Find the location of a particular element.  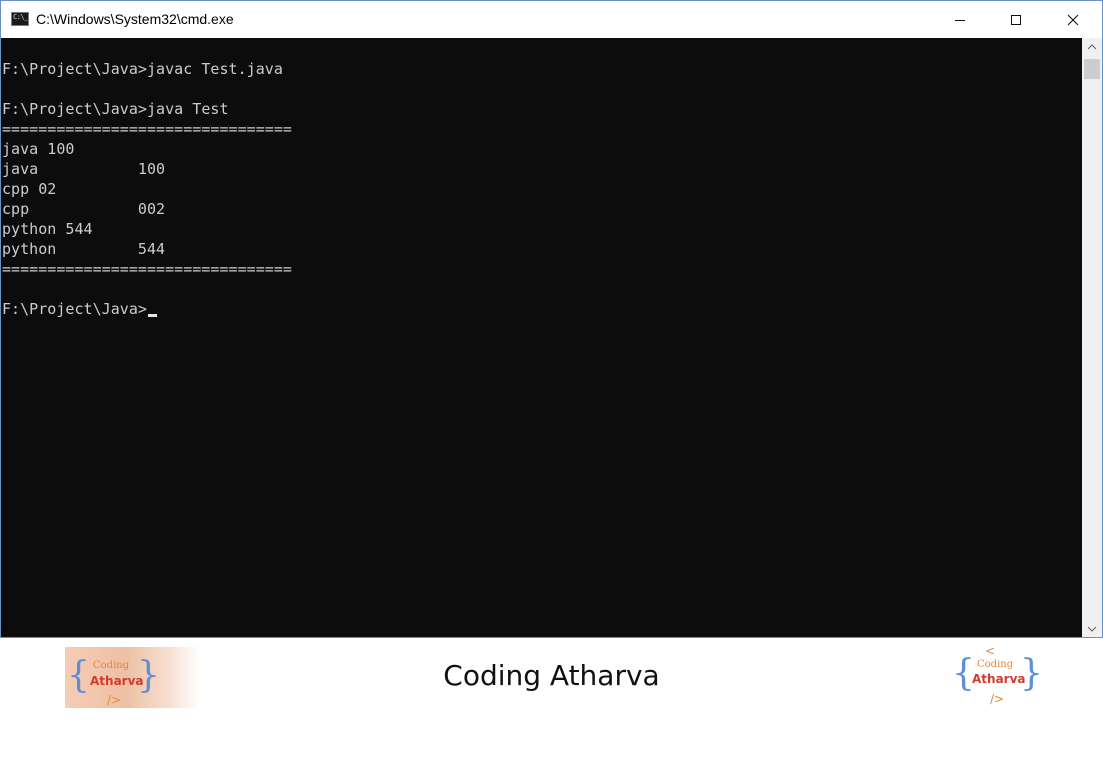

minimize-button is located at coordinates (959, 19).